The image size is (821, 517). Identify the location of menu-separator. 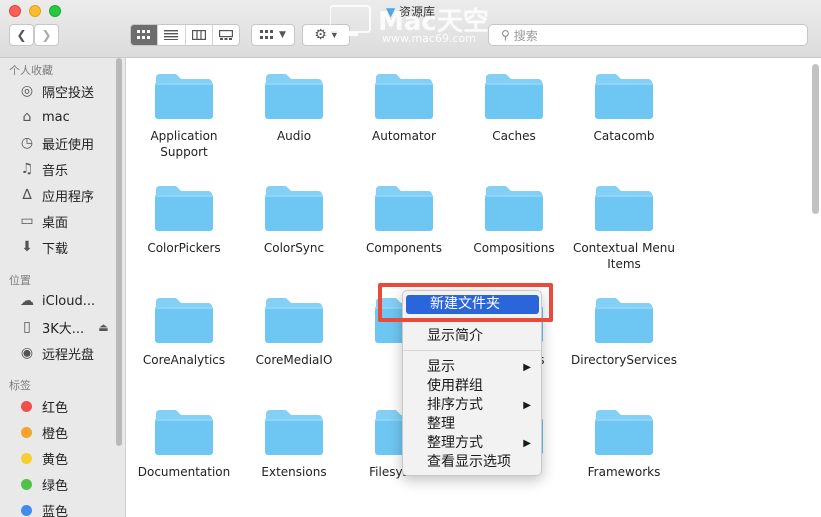
(472, 350).